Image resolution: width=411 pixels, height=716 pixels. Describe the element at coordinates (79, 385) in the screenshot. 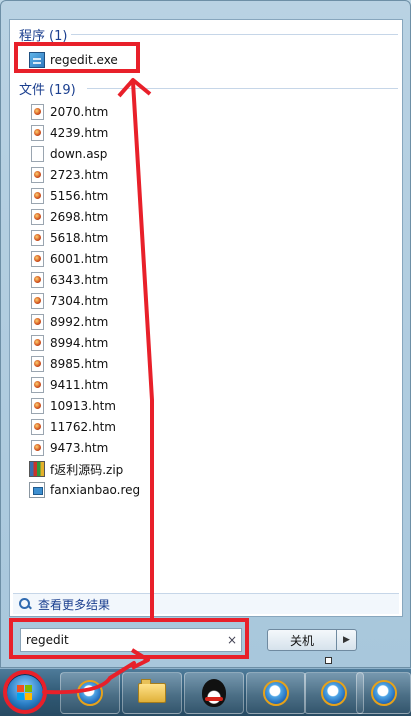

I see `file-result-label: 9411.htm` at that location.